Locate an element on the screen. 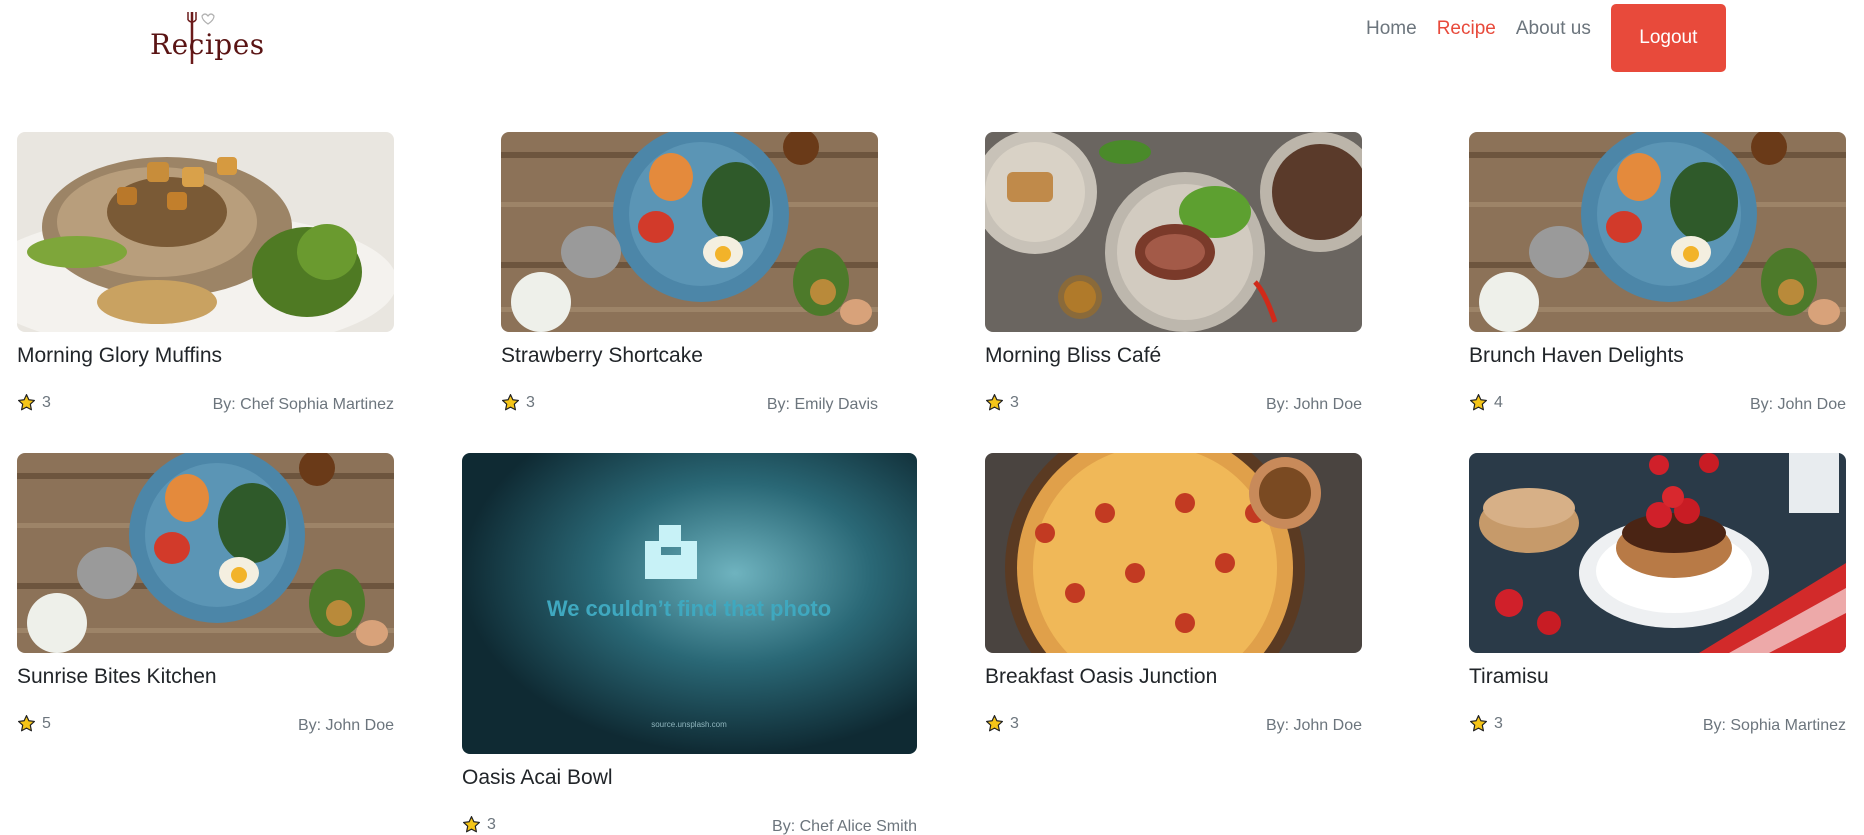 This screenshot has height=835, width=1864. recipe-card: Strawberry Shortcake 3 By: Emily Davis is located at coordinates (689, 277).